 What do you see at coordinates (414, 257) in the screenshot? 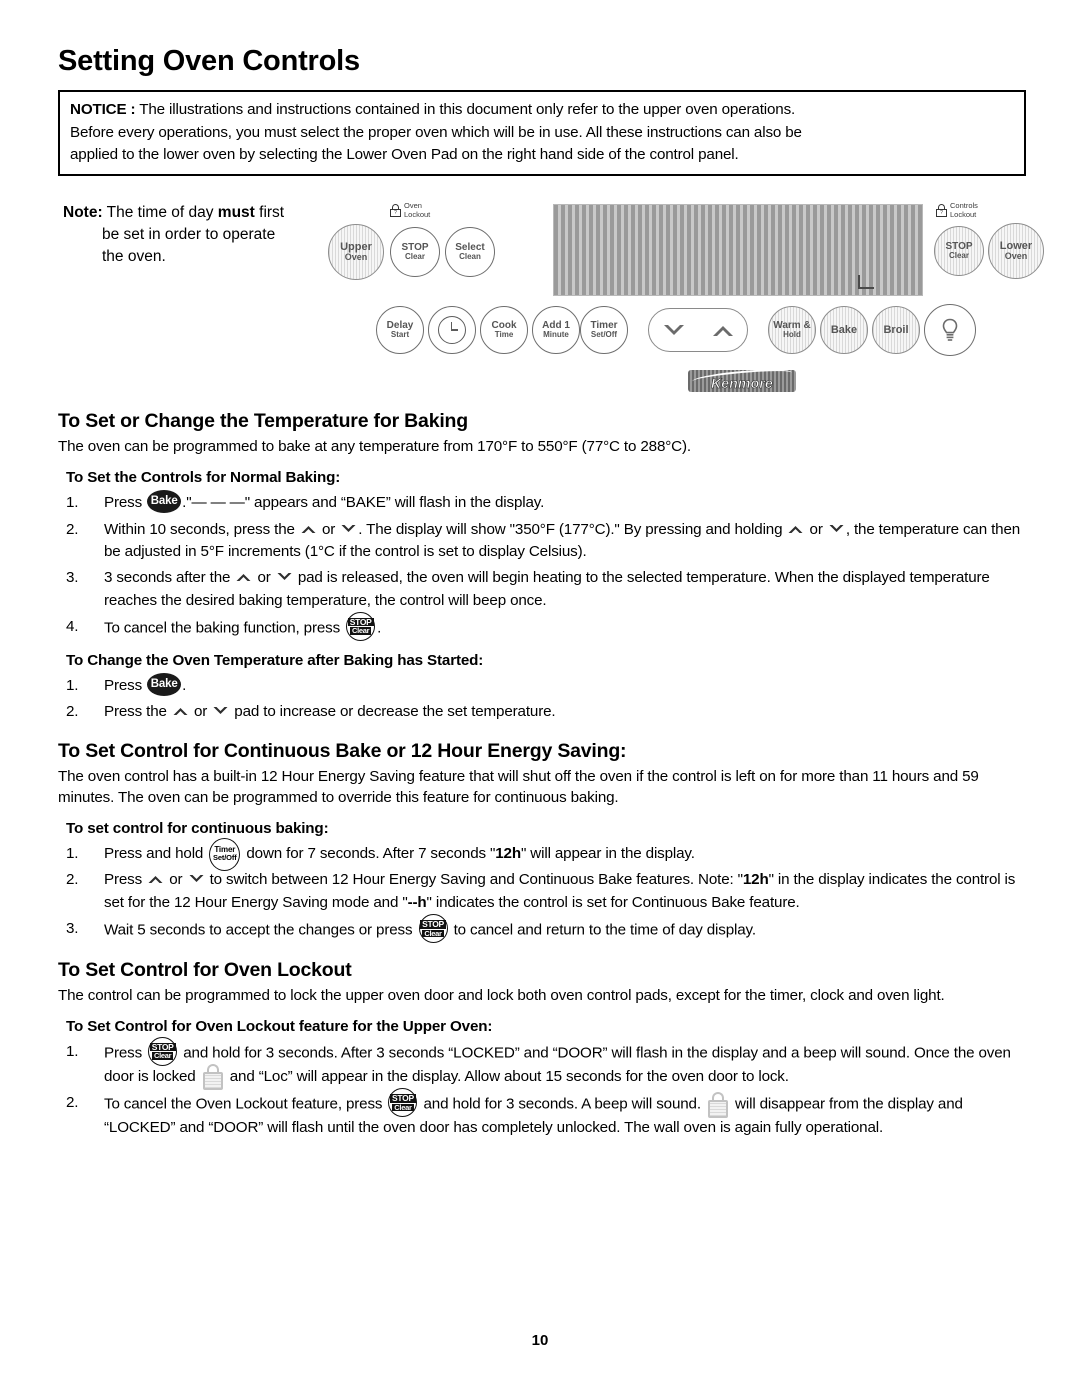
I see `stop-left-line2: Clear` at bounding box center [414, 257].